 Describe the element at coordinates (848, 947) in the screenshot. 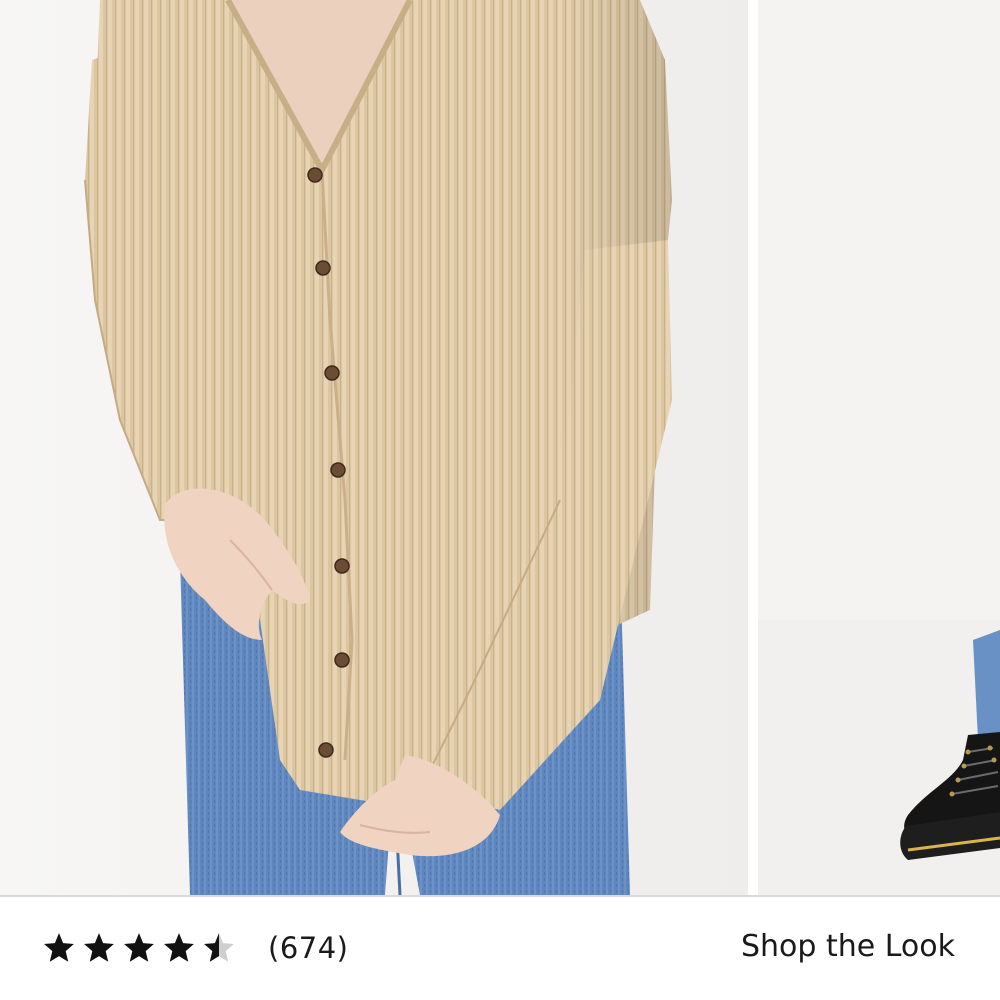

I see `shop-the-look-link: Shop the Look` at that location.